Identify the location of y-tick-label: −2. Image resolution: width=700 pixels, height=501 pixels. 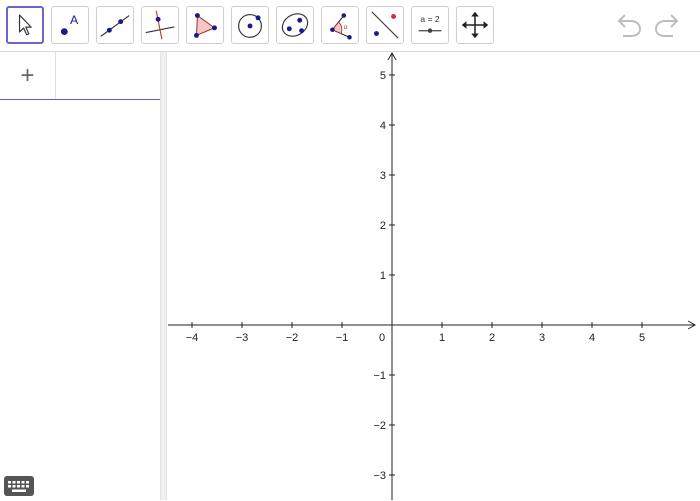
(379, 426).